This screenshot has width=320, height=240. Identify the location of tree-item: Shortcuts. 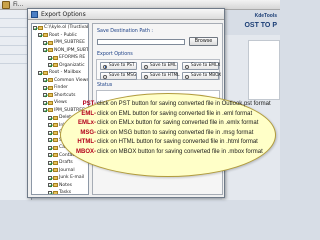
(60, 96).